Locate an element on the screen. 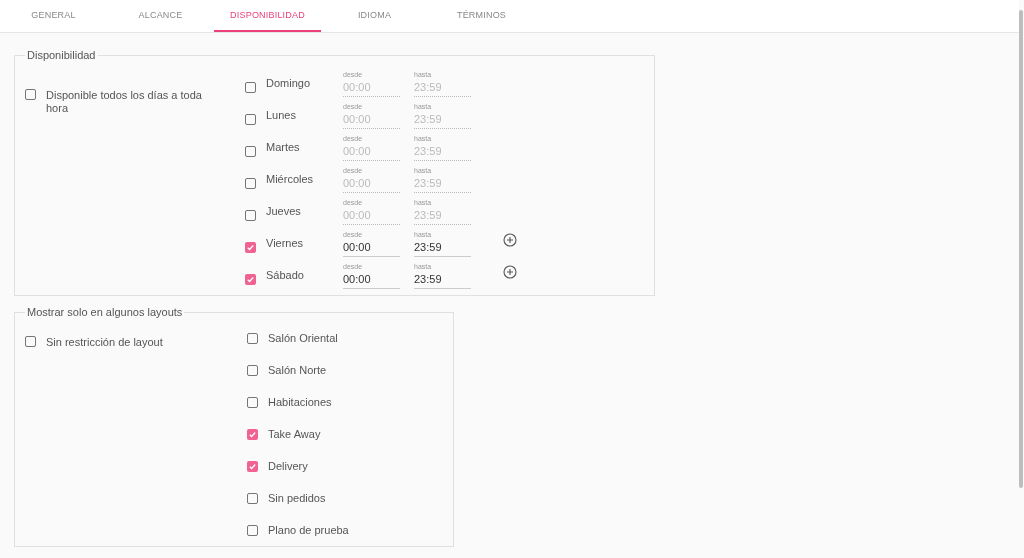  day-label: Viernes is located at coordinates (285, 244).